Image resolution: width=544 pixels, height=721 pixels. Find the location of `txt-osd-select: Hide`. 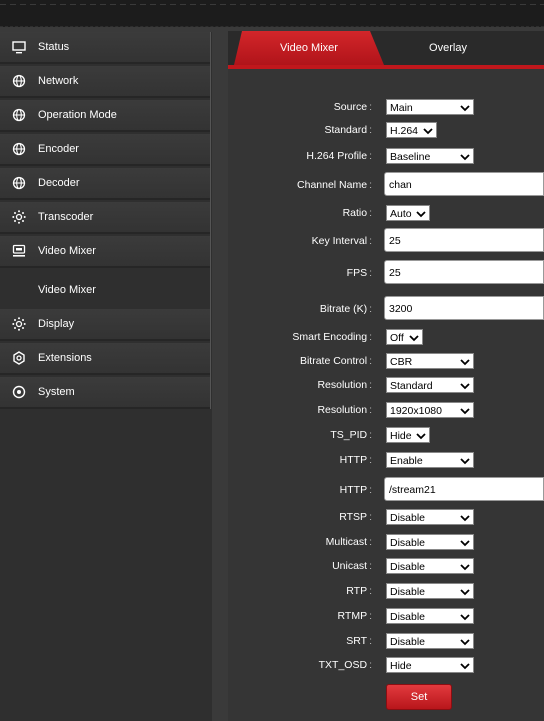

txt-osd-select: Hide is located at coordinates (430, 665).